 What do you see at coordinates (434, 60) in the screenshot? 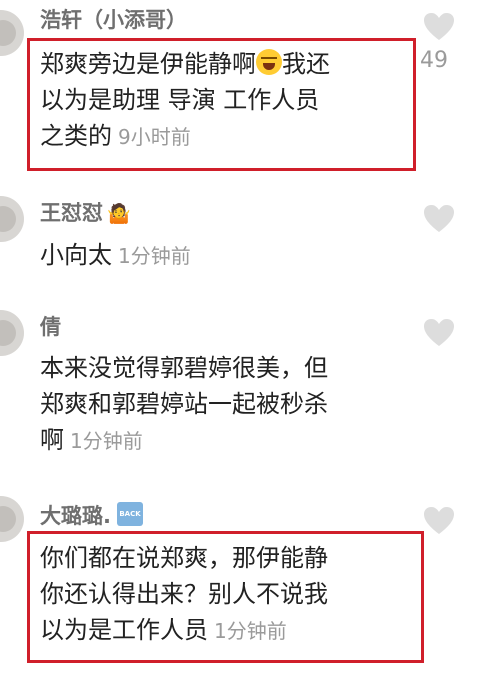
I see `like-count: 49` at bounding box center [434, 60].